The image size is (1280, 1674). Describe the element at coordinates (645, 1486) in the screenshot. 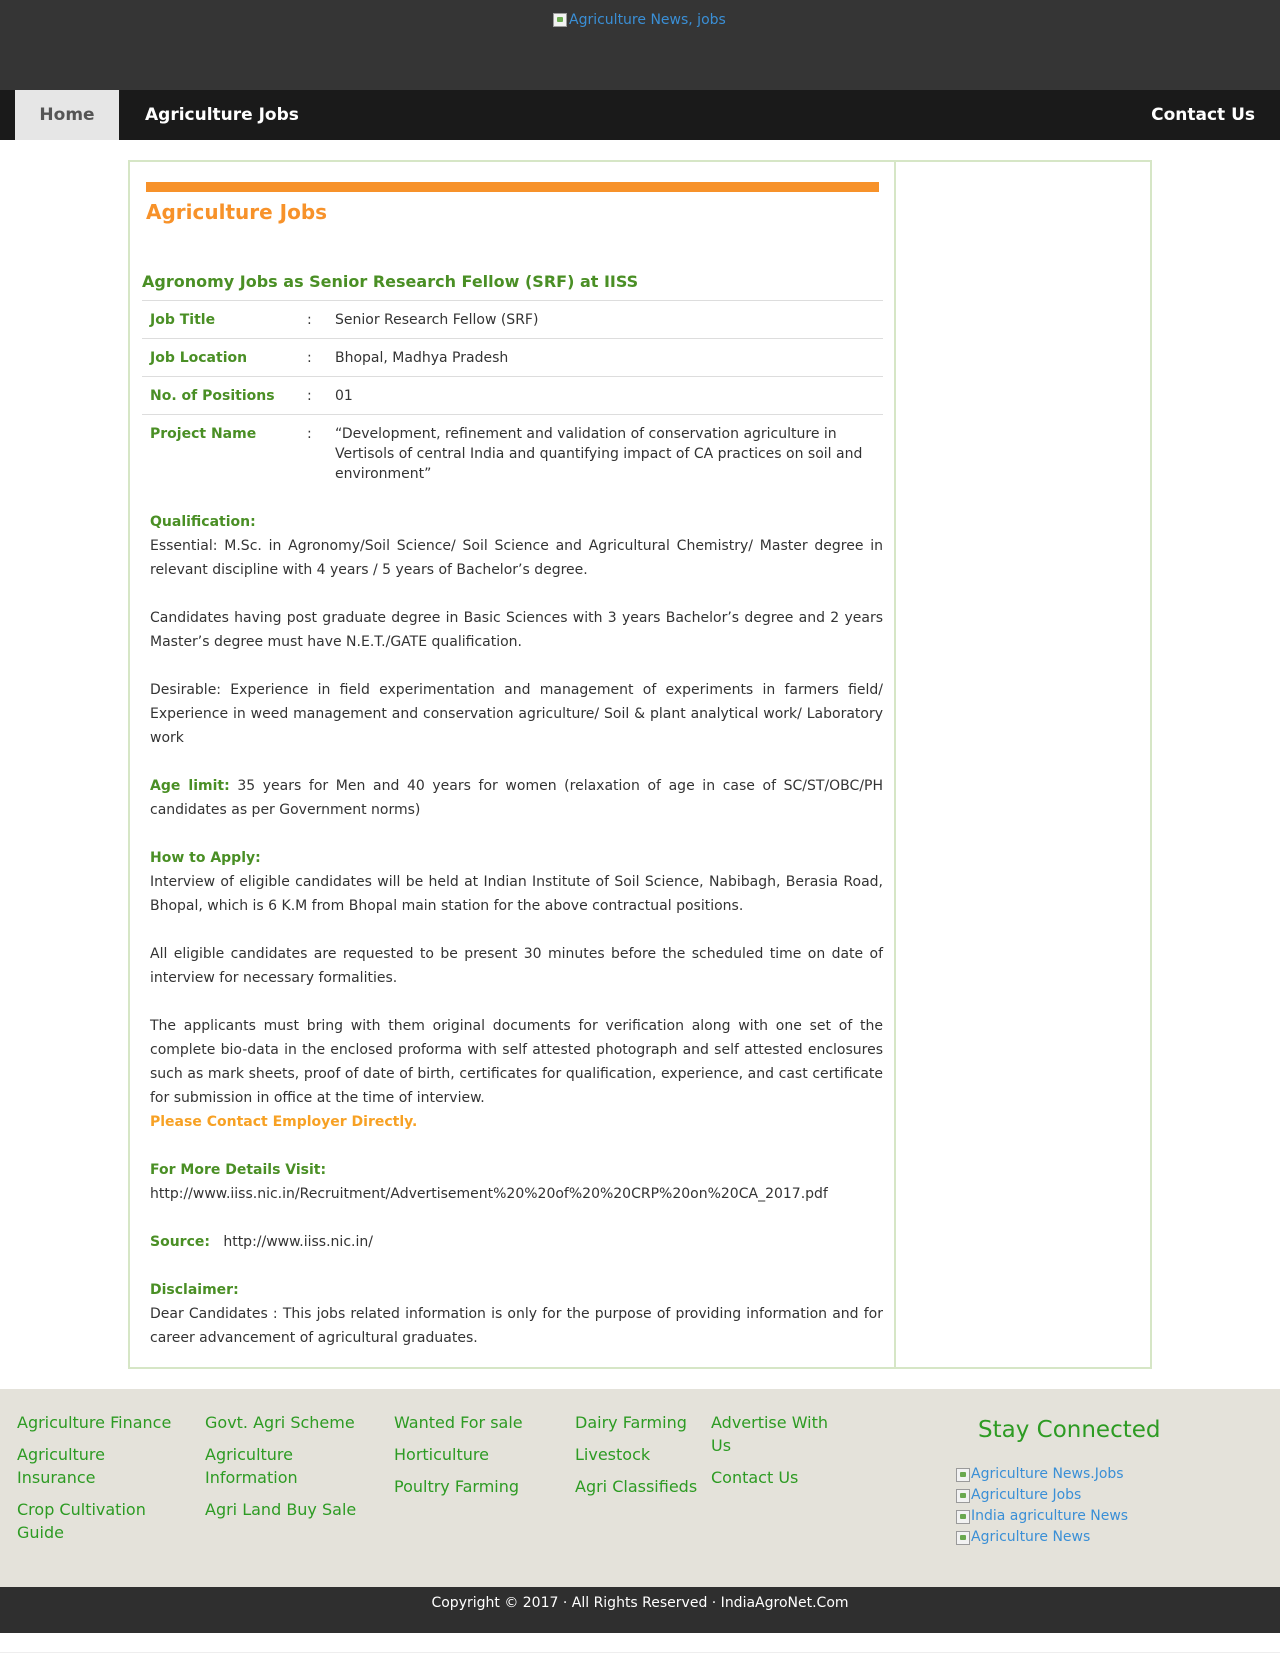

I see `footer-link-agri-classifieds: Agri Classifieds` at that location.